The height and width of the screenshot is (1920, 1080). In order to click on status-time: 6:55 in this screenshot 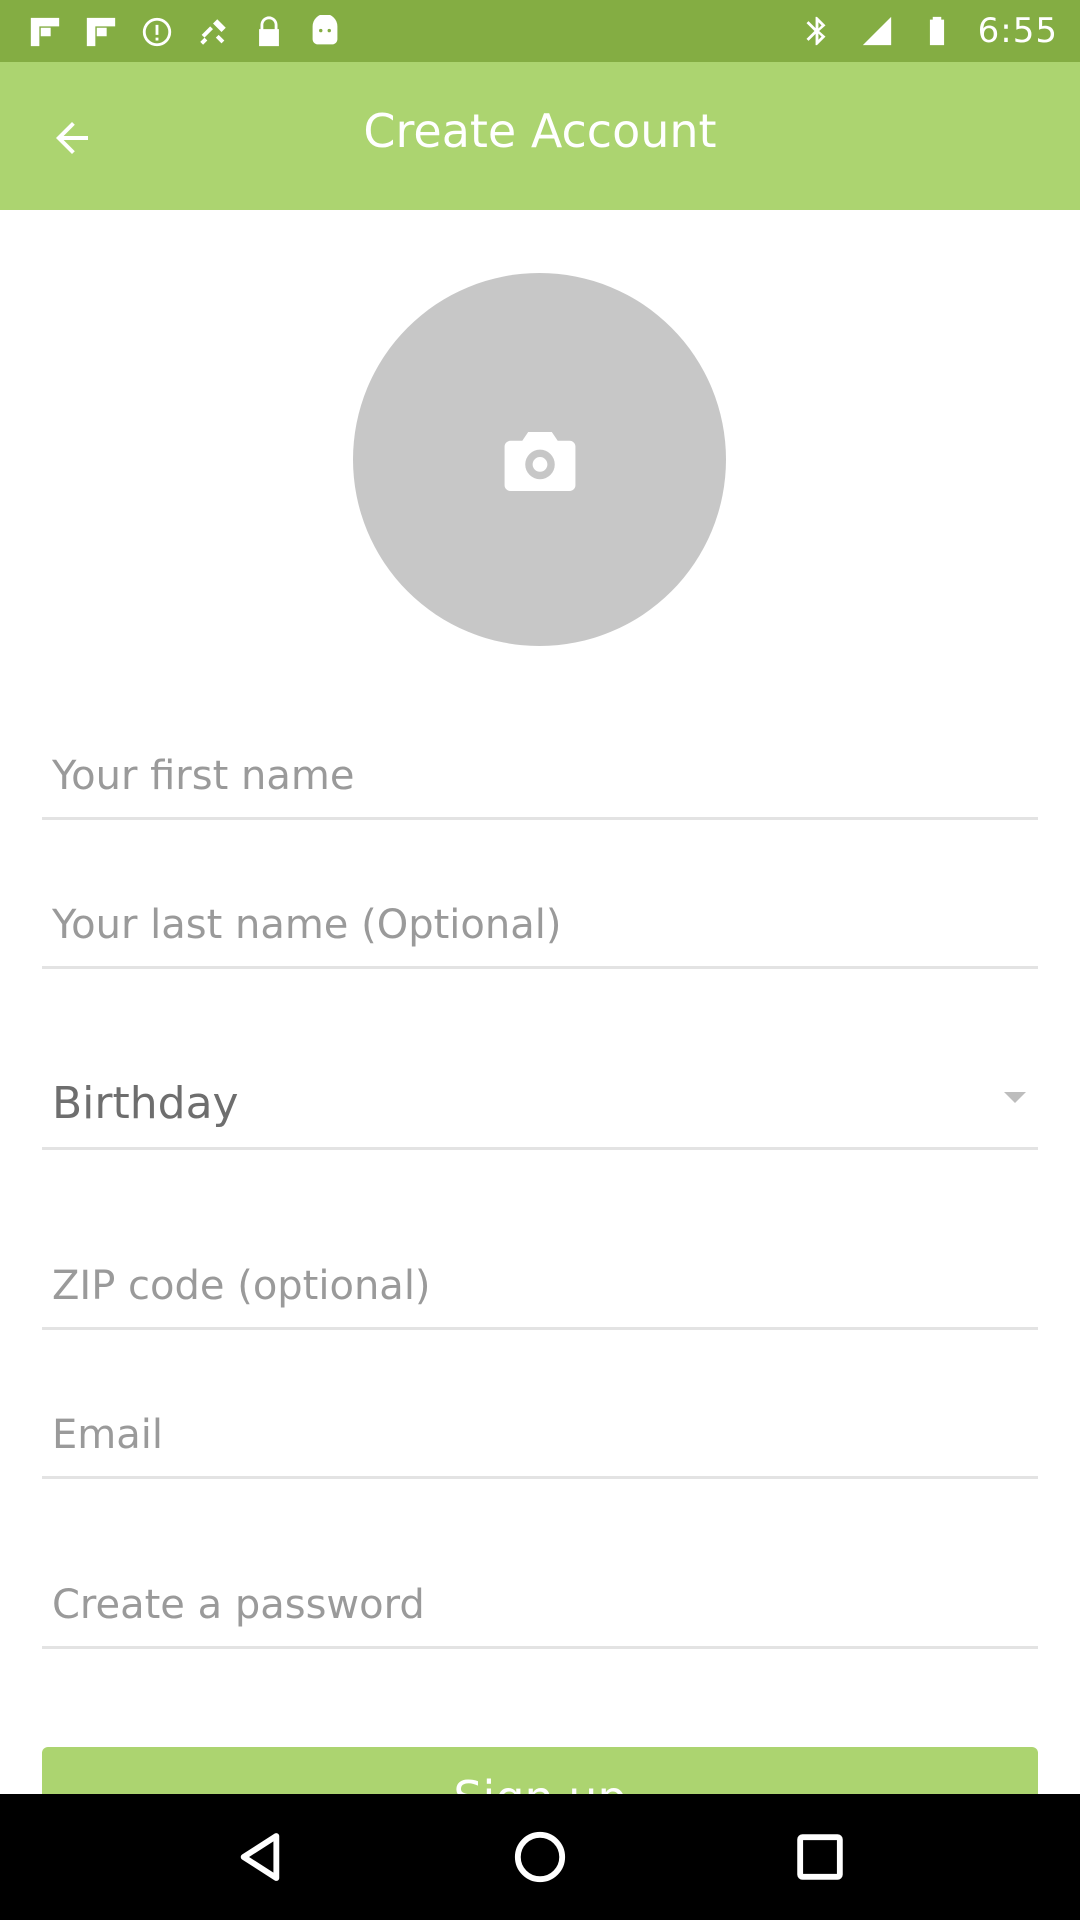, I will do `click(1017, 31)`.